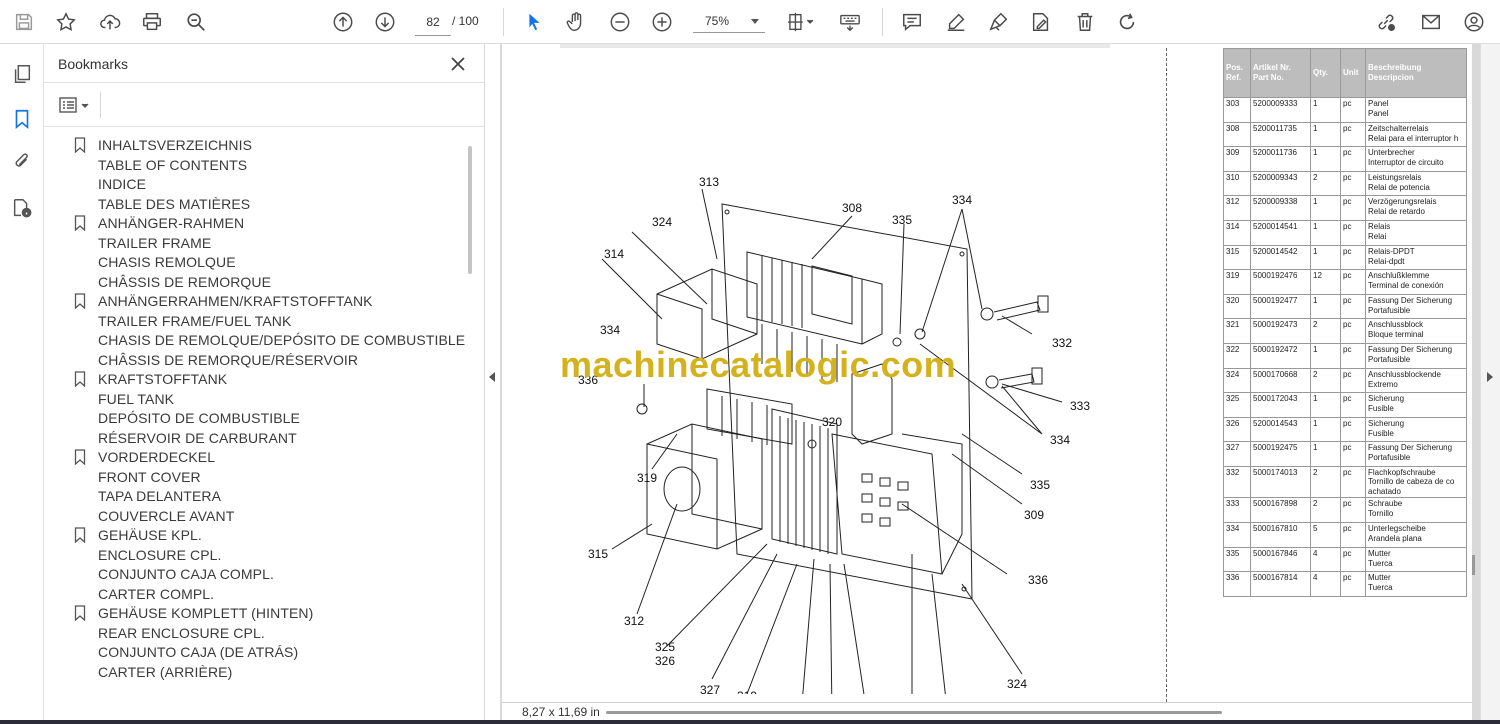 This screenshot has height=724, width=1500. What do you see at coordinates (1041, 22) in the screenshot?
I see `share-edit-icon` at bounding box center [1041, 22].